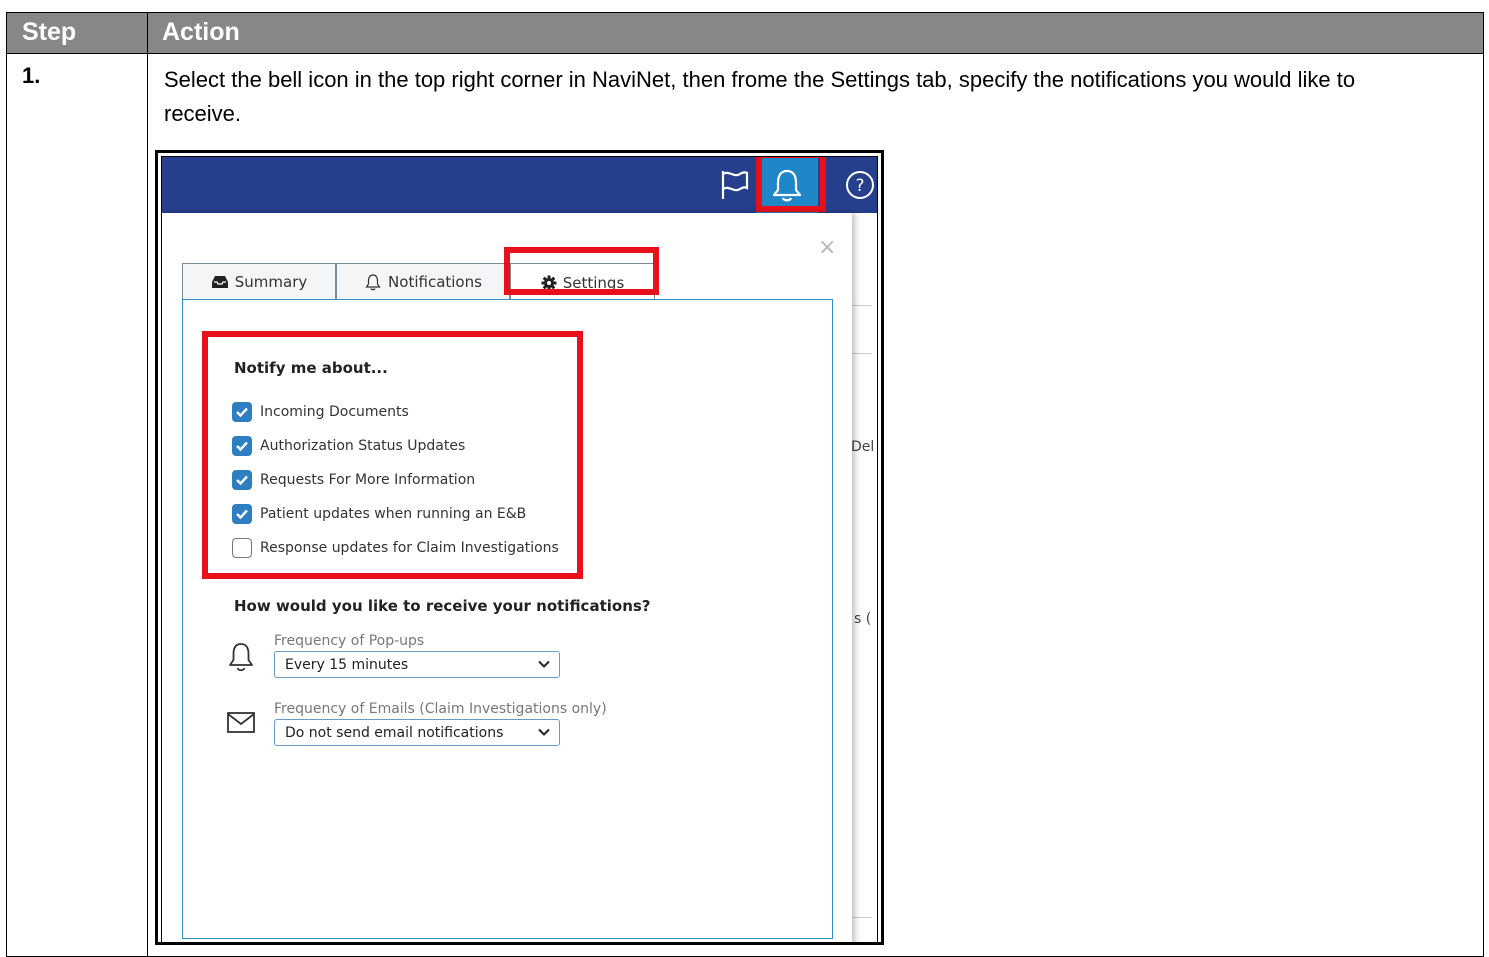 The image size is (1489, 957). What do you see at coordinates (349, 641) in the screenshot?
I see `popup-frequency-label: Frequency of Pop-ups` at bounding box center [349, 641].